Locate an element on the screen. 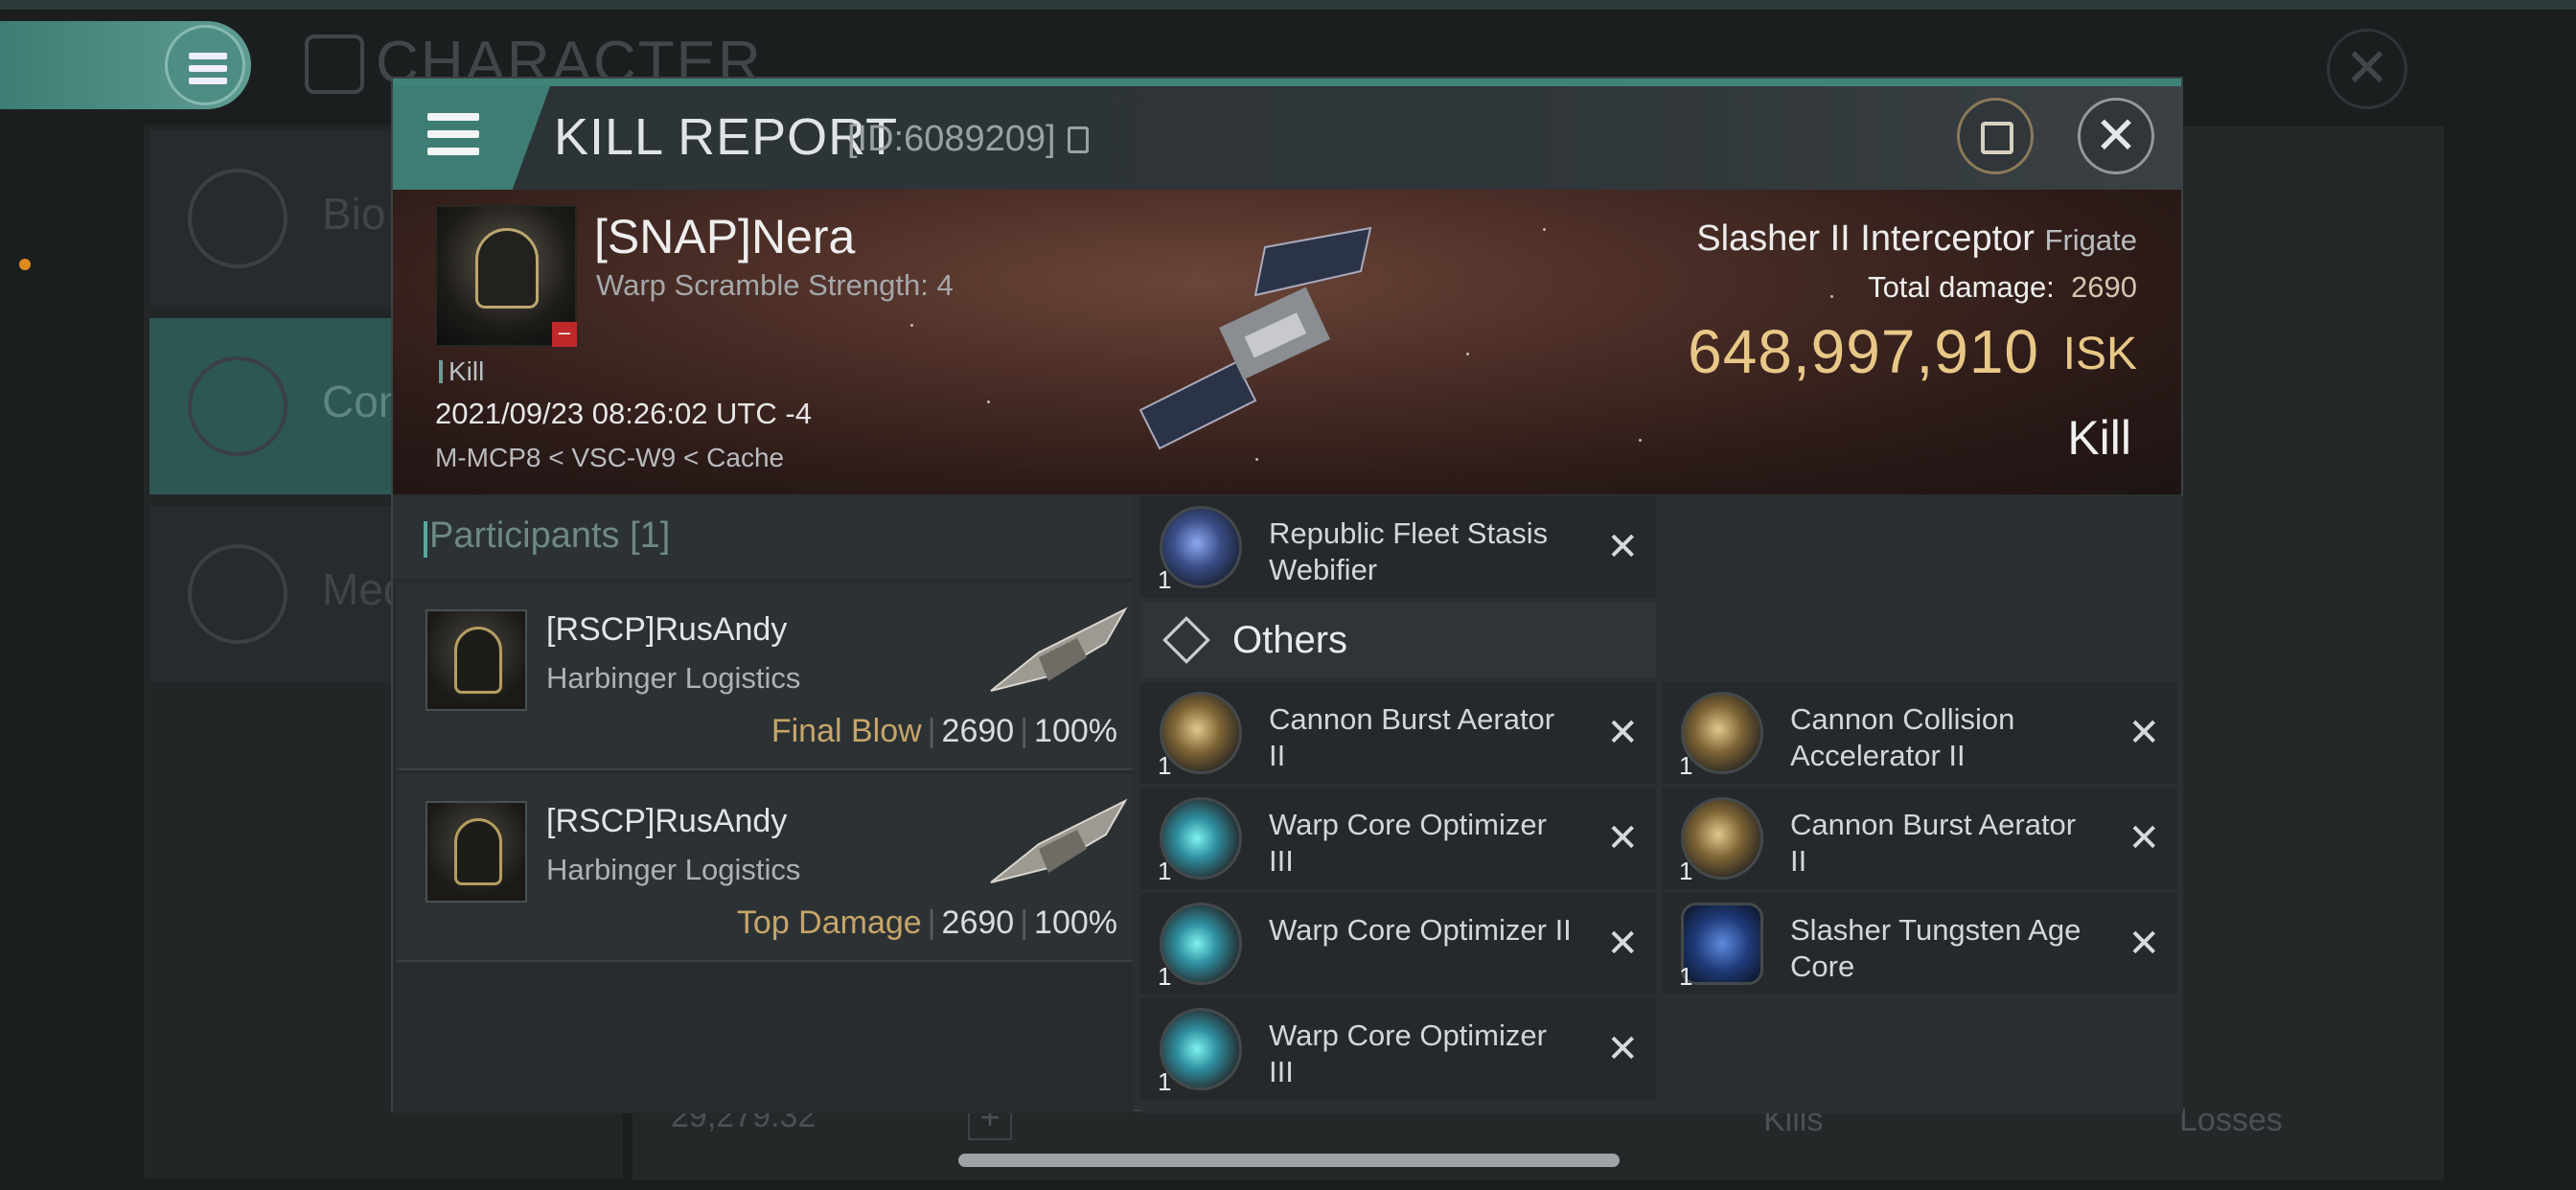 The image size is (2576, 1190). participant-stats: Final Blow | 2690 | 100% is located at coordinates (943, 731).